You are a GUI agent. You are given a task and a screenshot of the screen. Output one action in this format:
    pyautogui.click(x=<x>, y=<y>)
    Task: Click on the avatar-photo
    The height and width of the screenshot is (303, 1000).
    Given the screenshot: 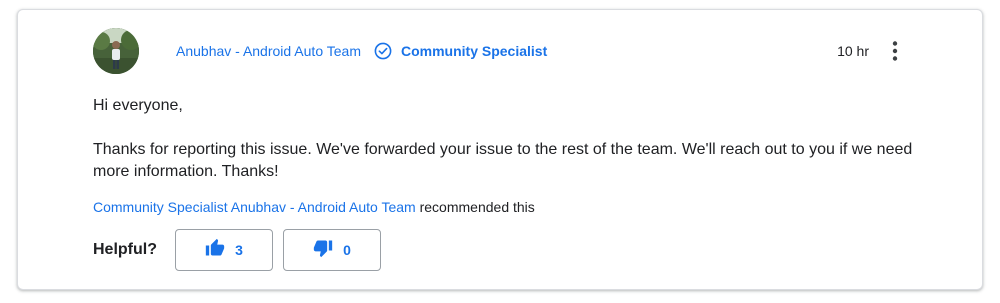 What is the action you would take?
    pyautogui.click(x=116, y=51)
    